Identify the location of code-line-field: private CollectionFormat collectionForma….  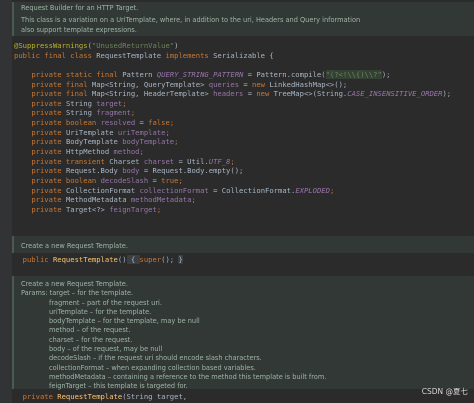
(244, 191).